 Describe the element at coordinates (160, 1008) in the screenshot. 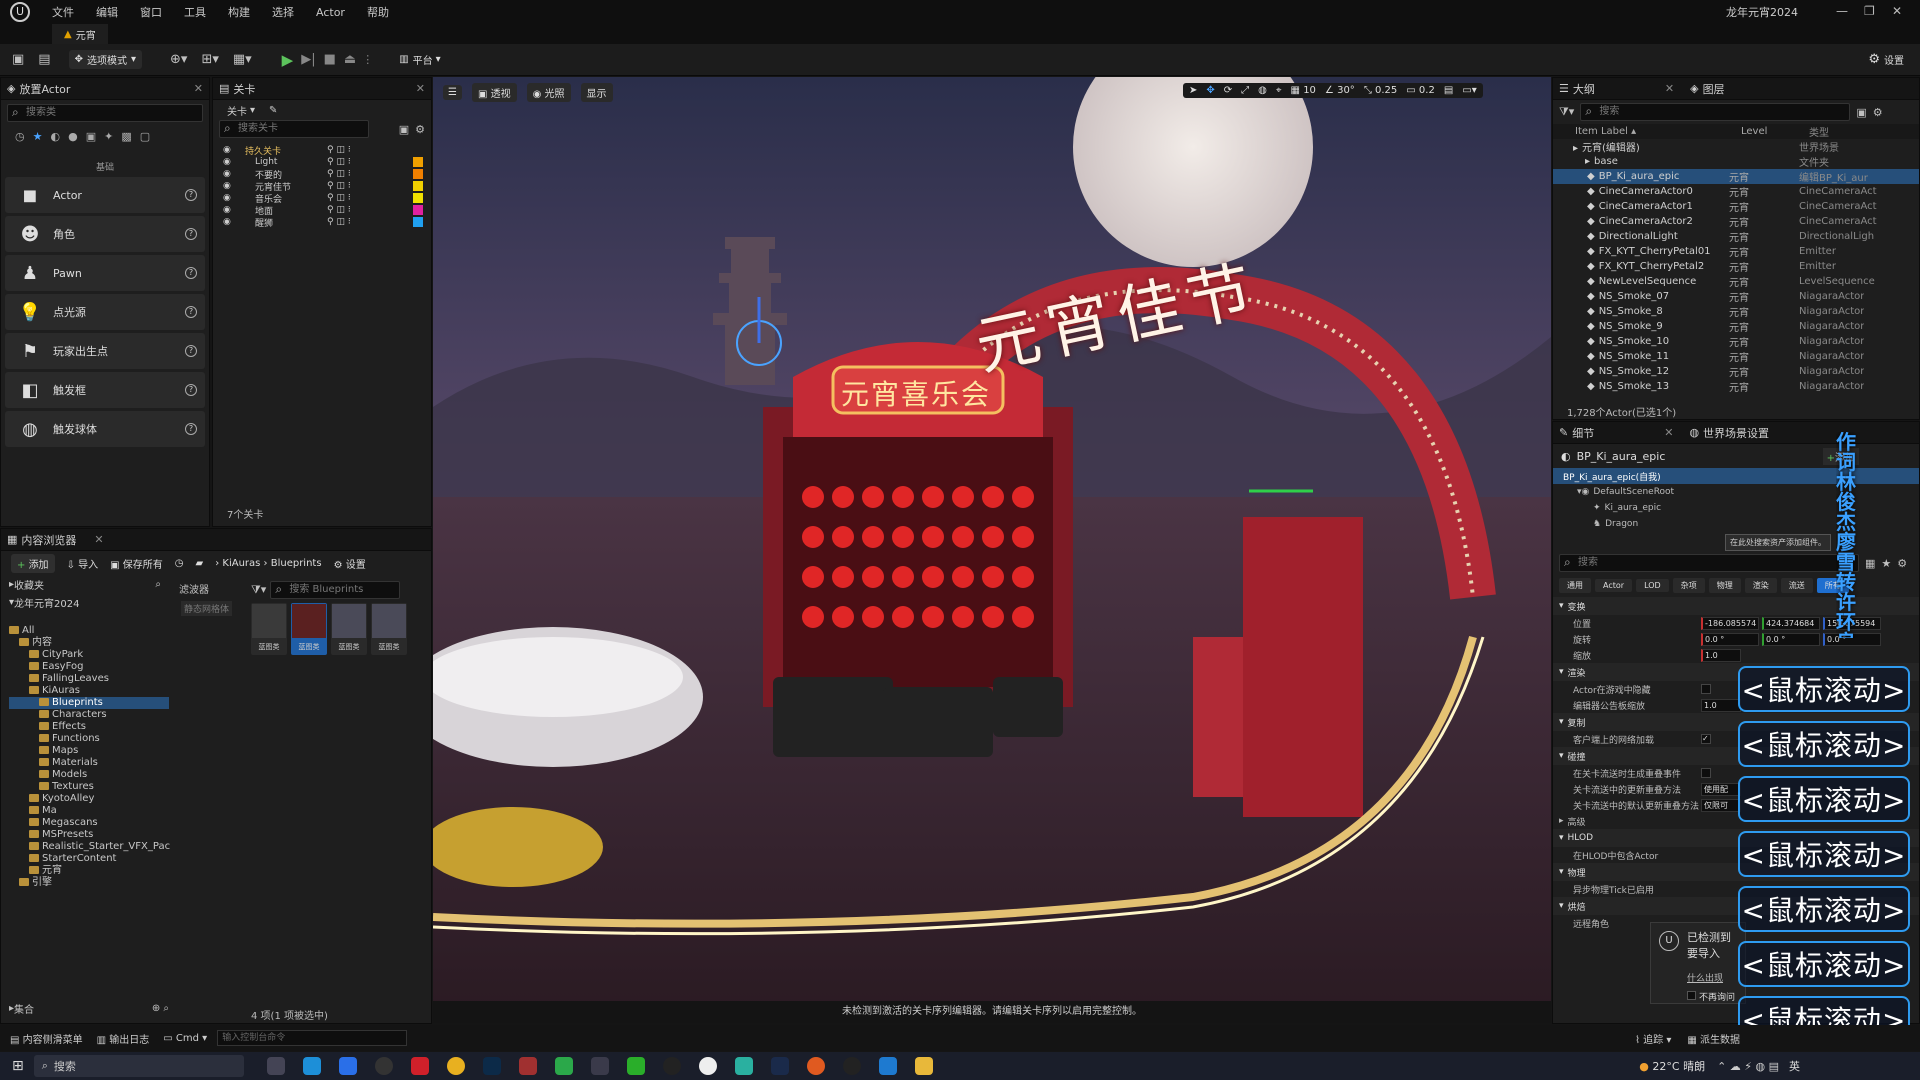

I see `add-collection-icon: ⊕ ⌕` at that location.